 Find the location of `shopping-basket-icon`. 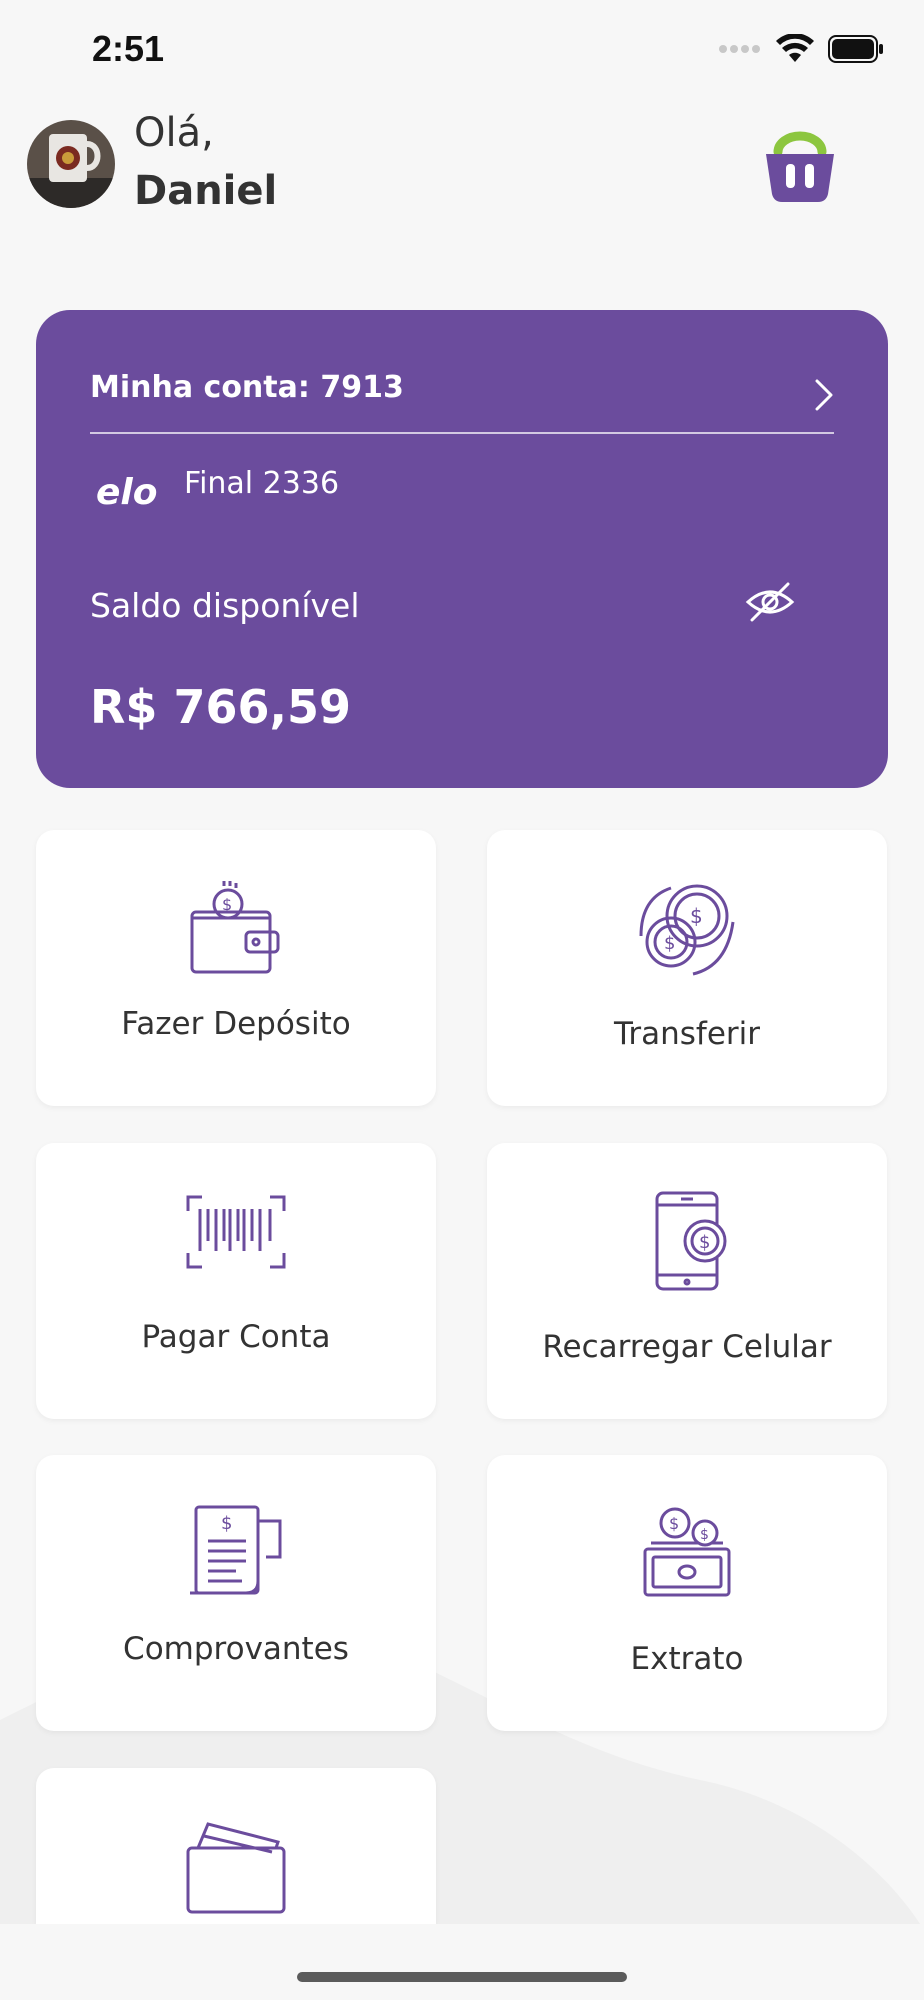

shopping-basket-icon is located at coordinates (800, 170).